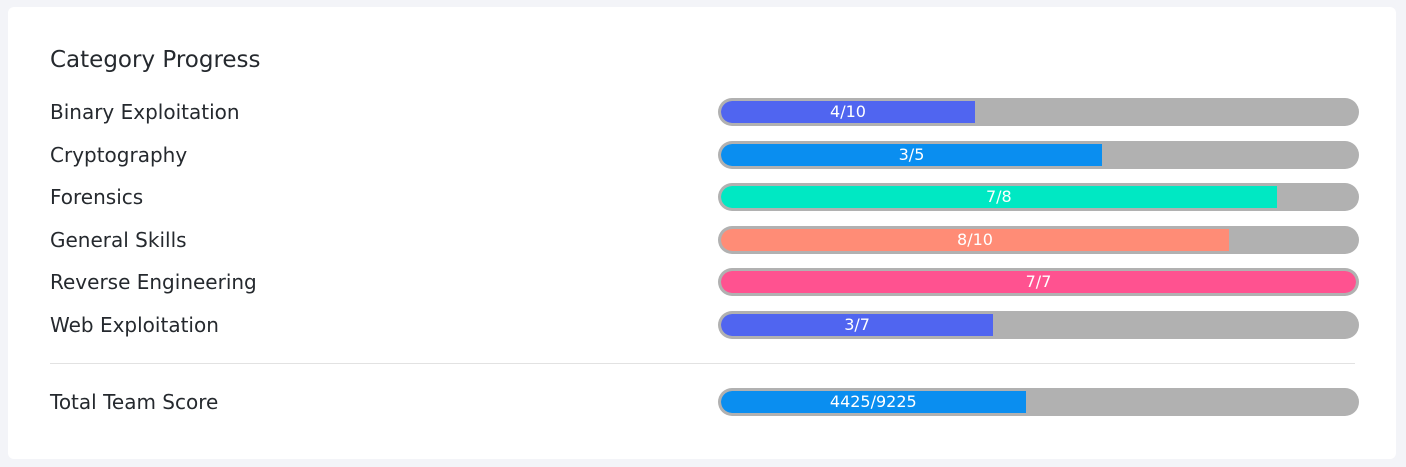  I want to click on progress-bar: 3/5, so click(1038, 155).